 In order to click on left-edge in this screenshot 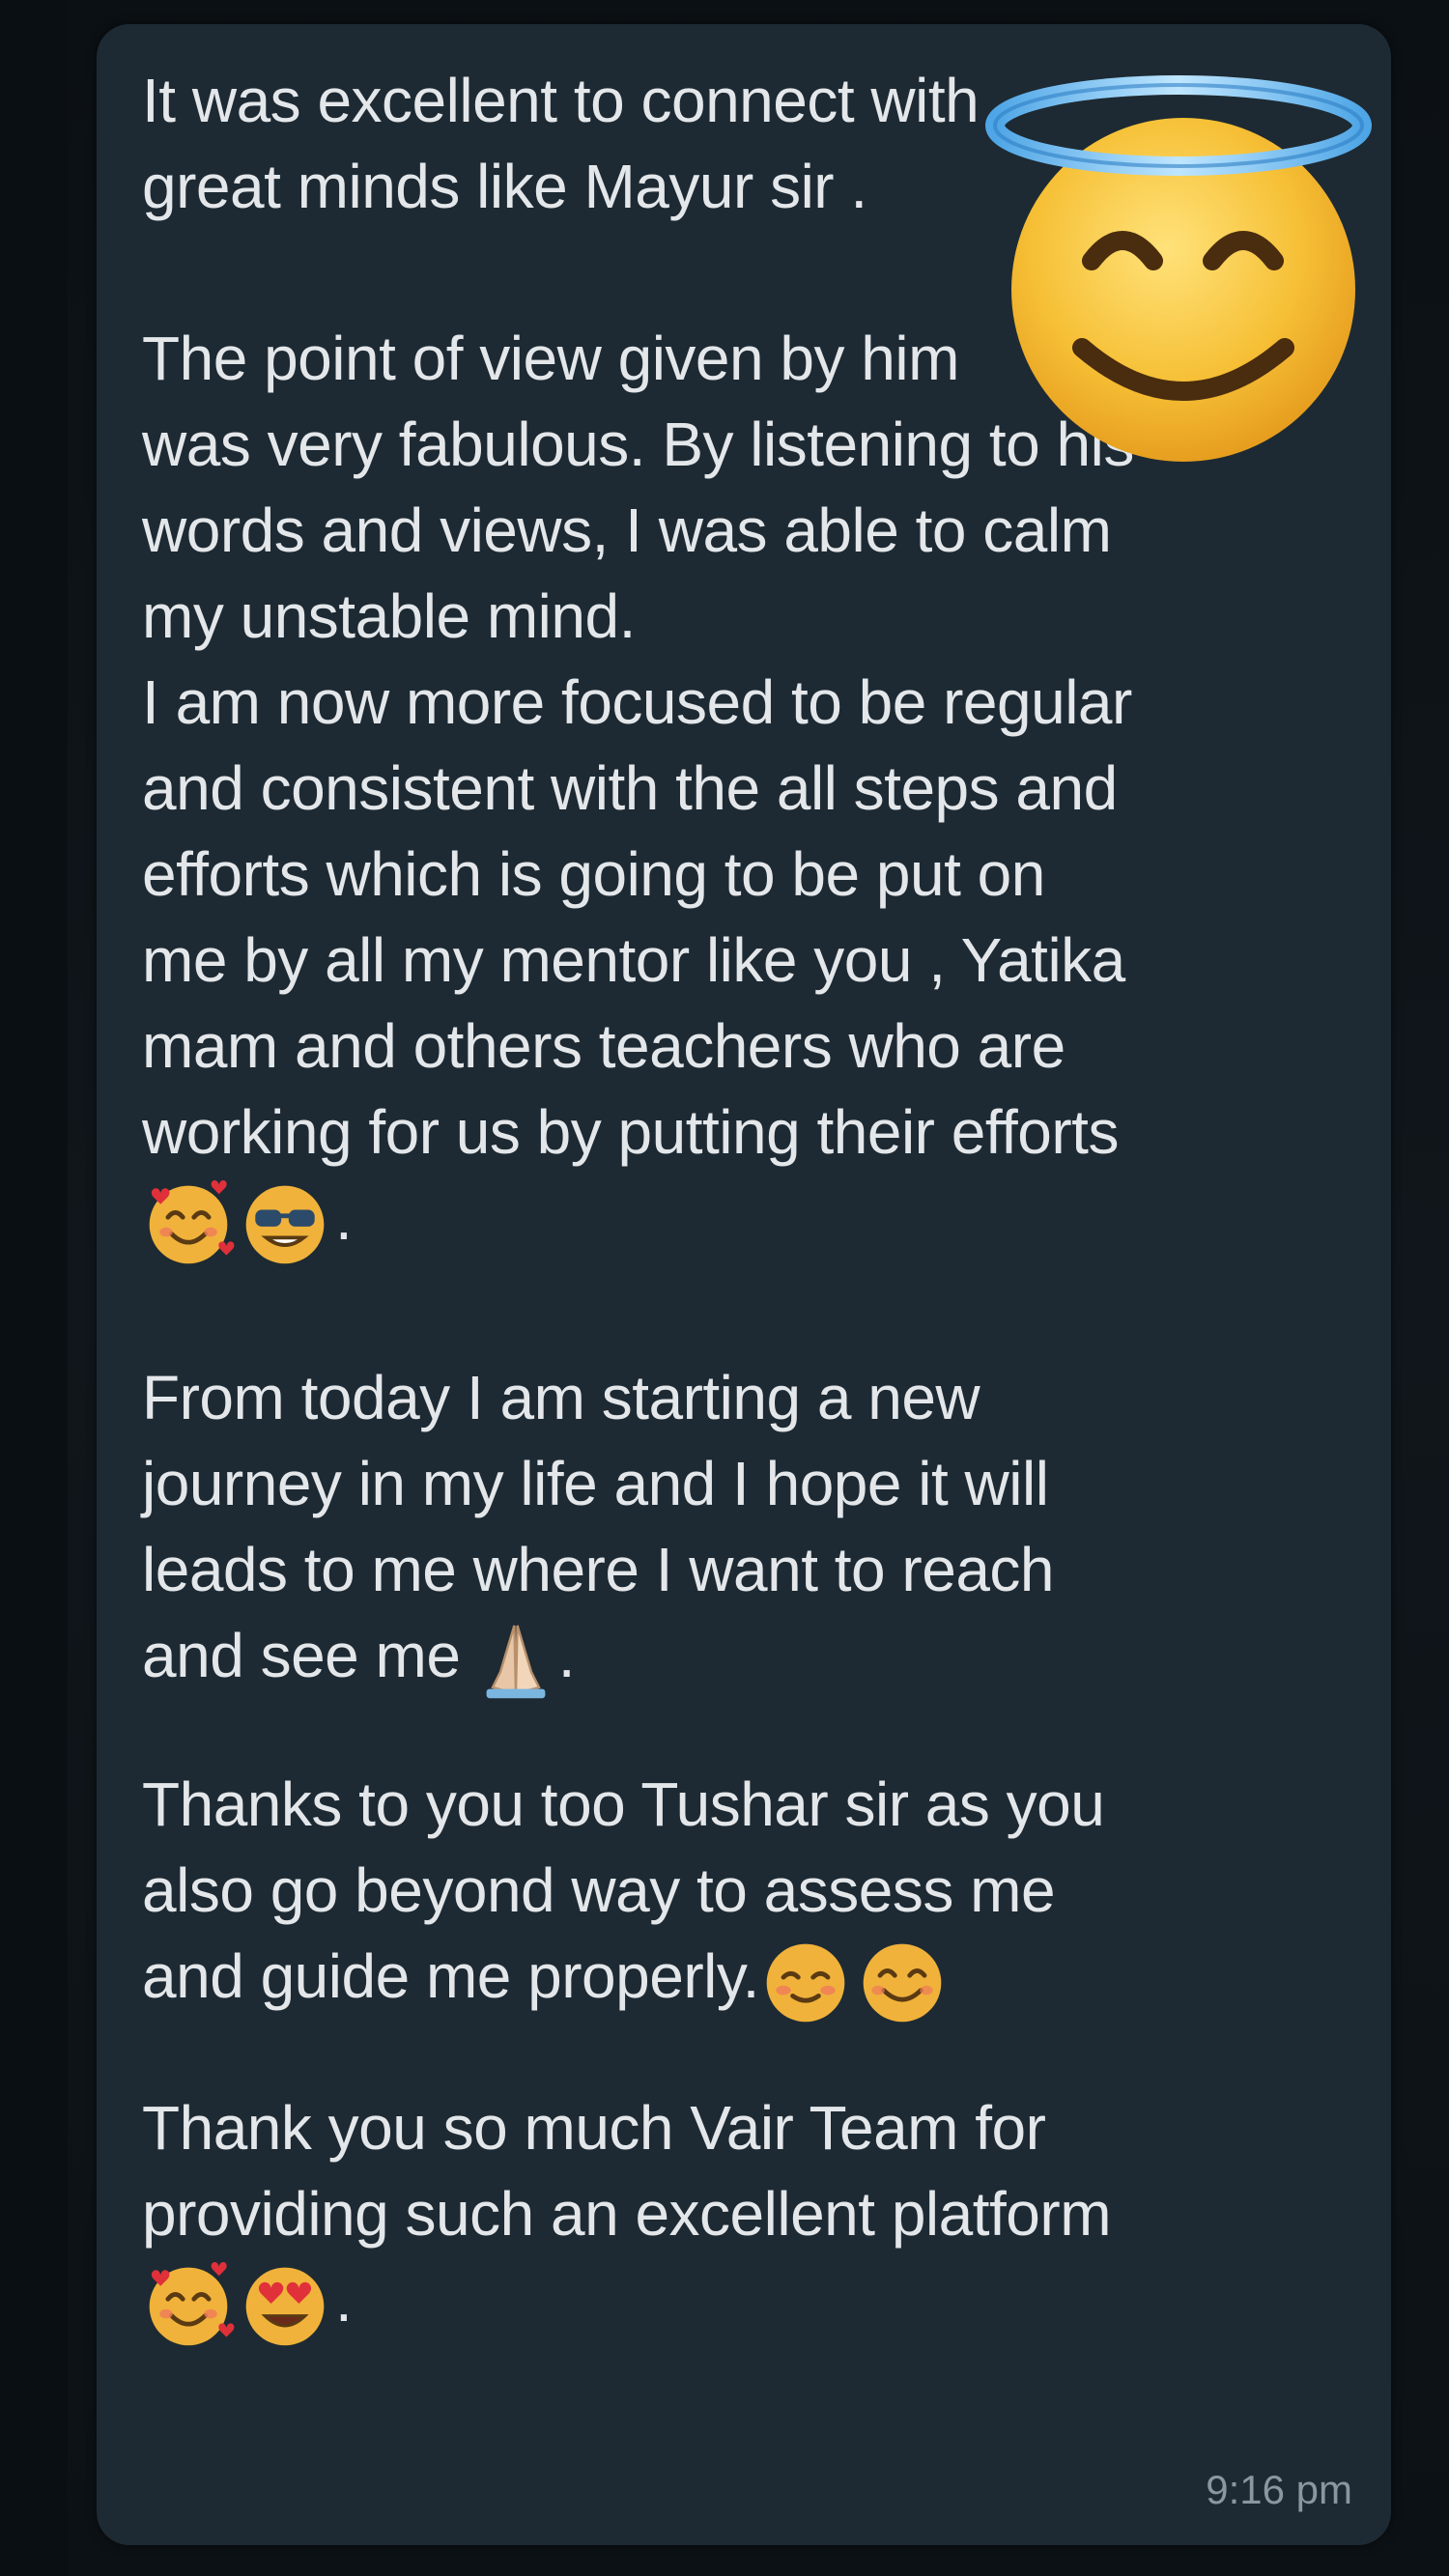, I will do `click(34, 1288)`.